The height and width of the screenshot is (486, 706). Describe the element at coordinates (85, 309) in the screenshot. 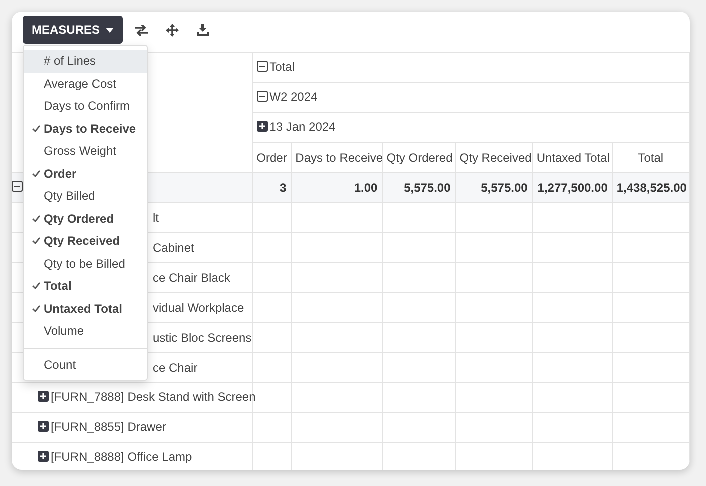

I see `menu-item: Untaxed Total` at that location.